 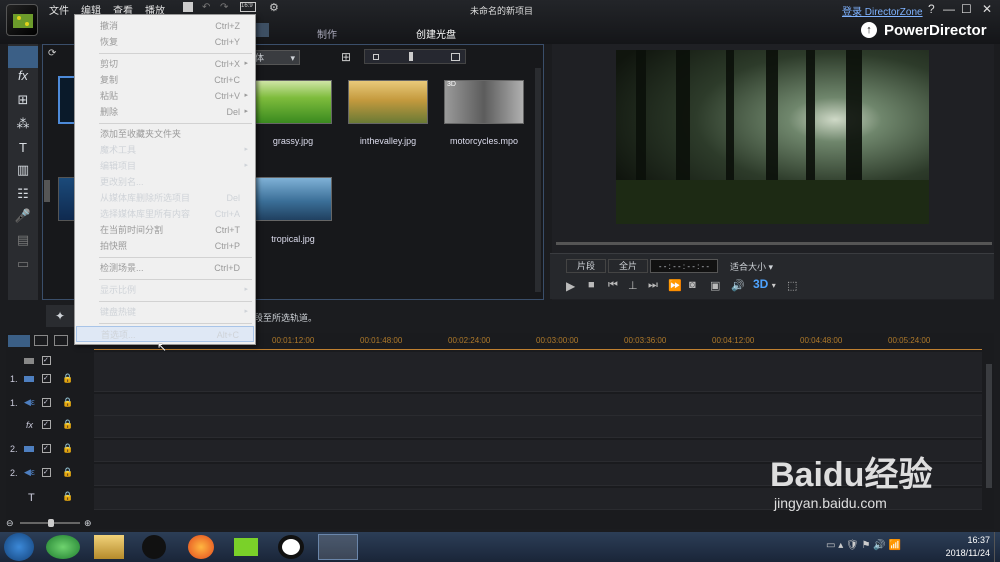 I want to click on grid-view-icon: ⊞, so click(x=346, y=57).